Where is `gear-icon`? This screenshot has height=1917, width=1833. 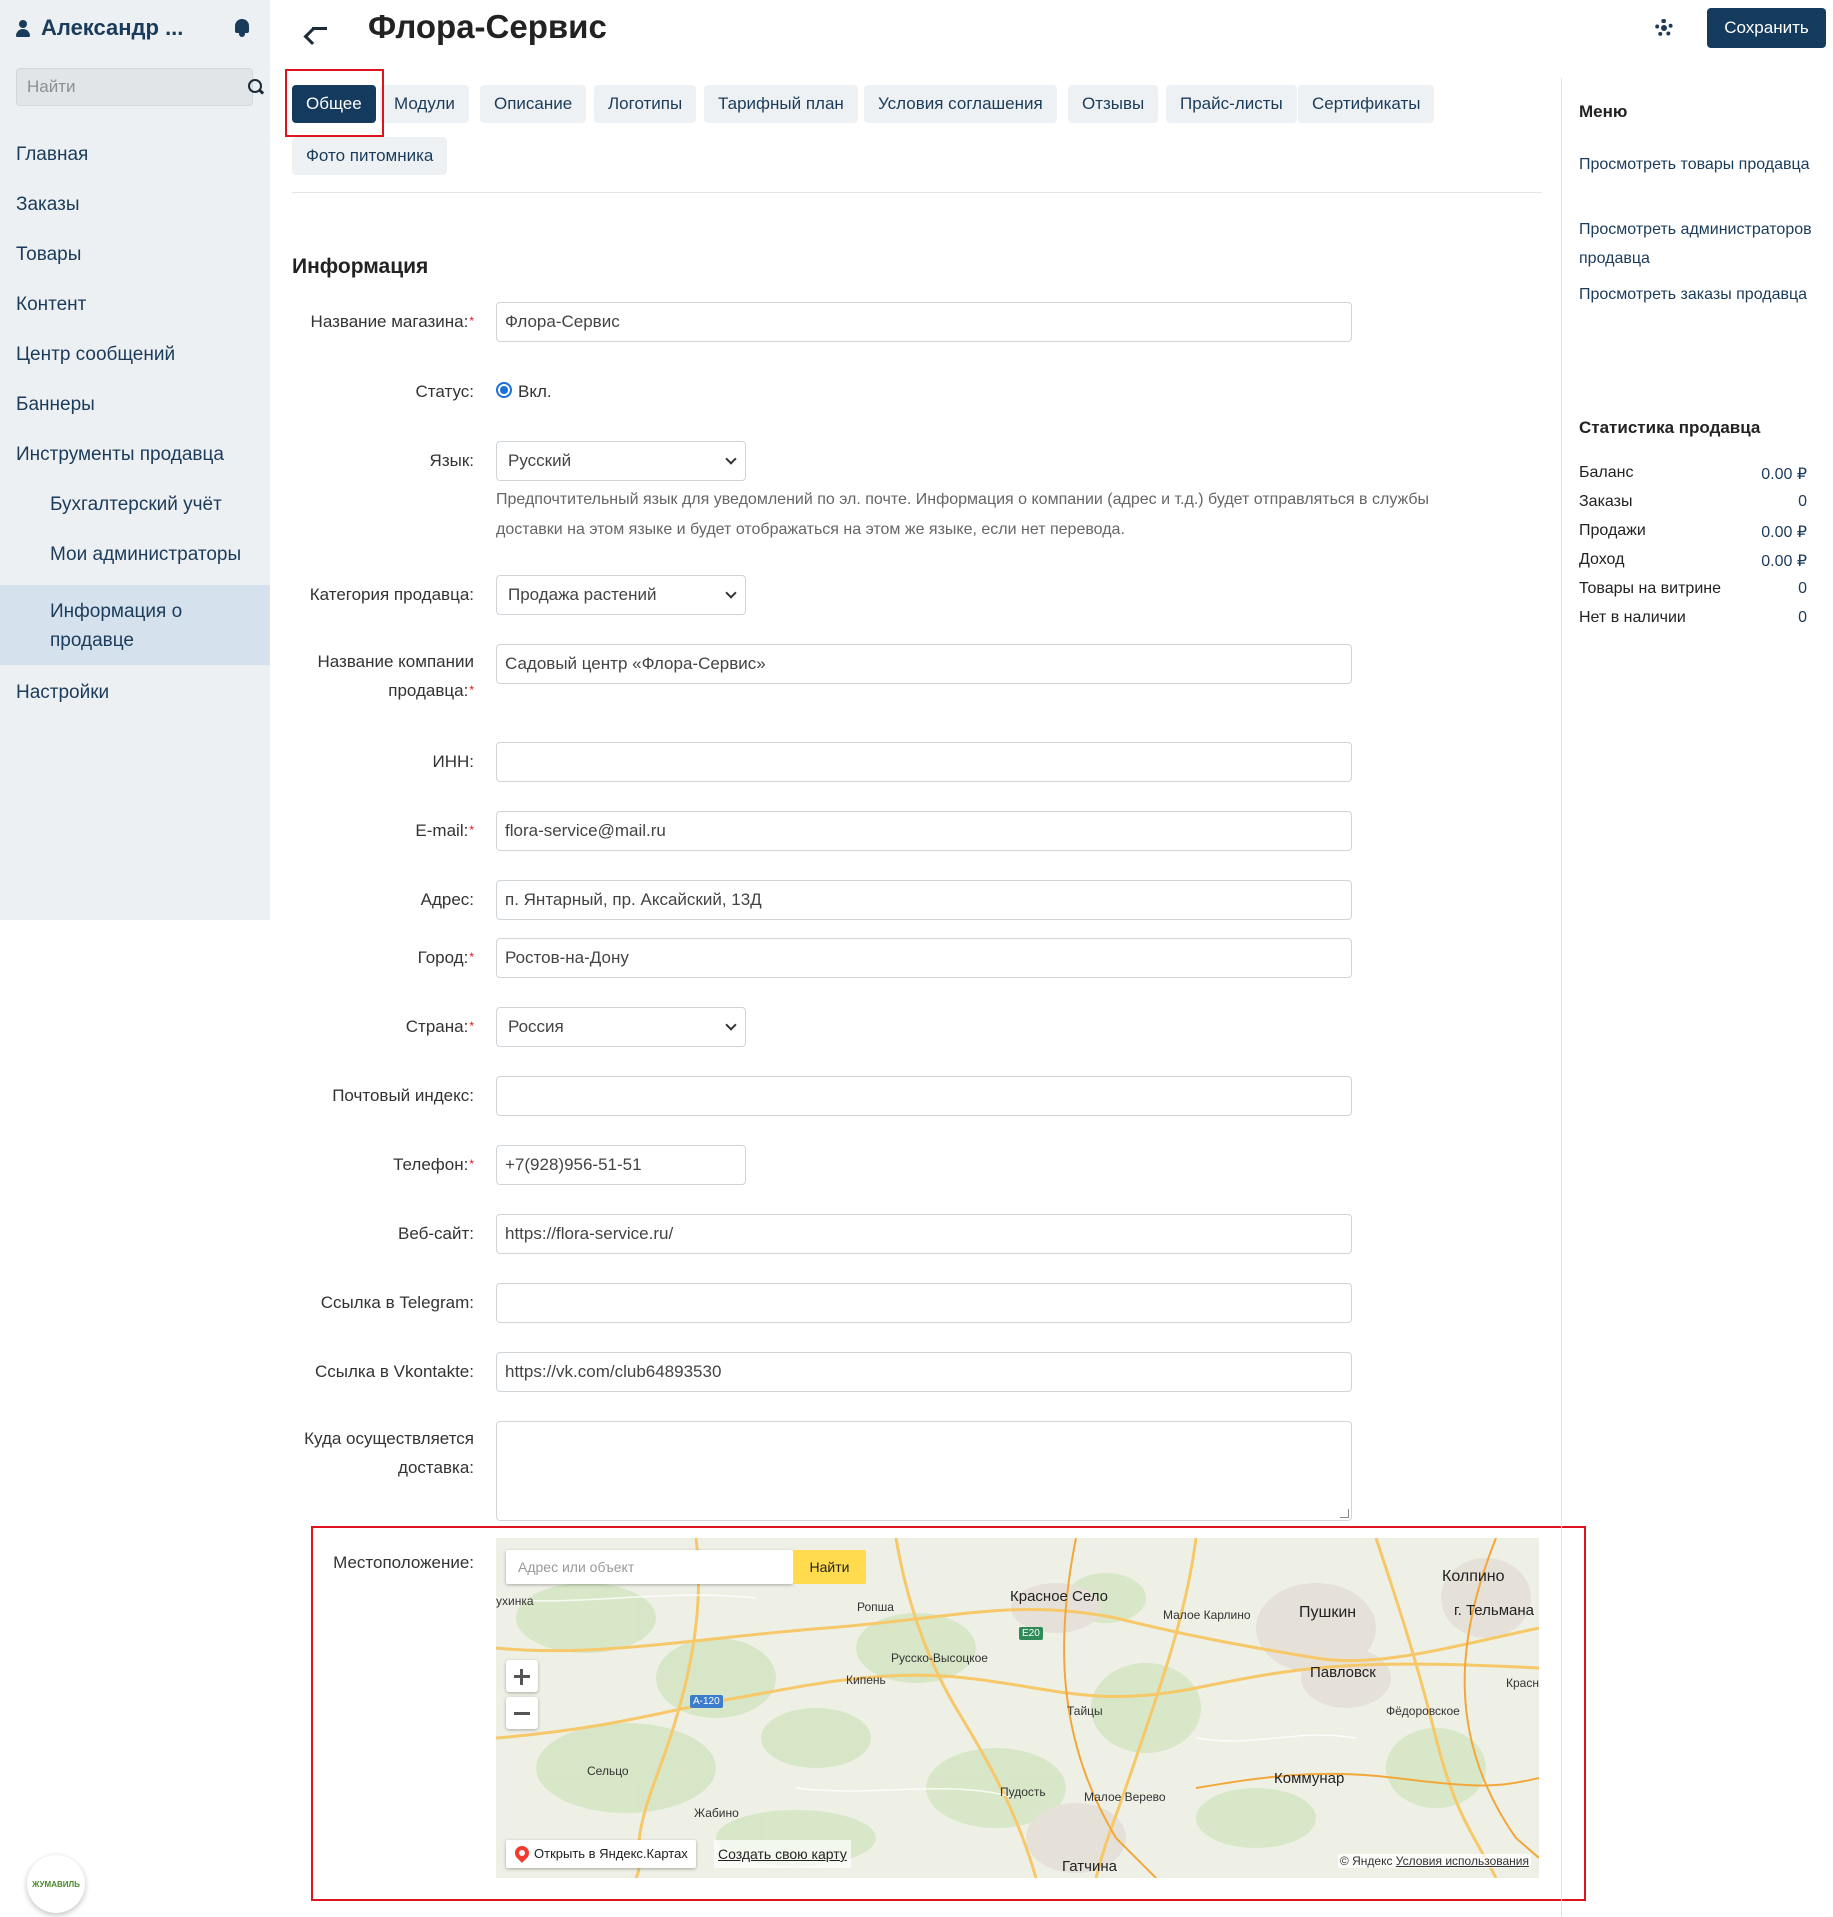 gear-icon is located at coordinates (1664, 28).